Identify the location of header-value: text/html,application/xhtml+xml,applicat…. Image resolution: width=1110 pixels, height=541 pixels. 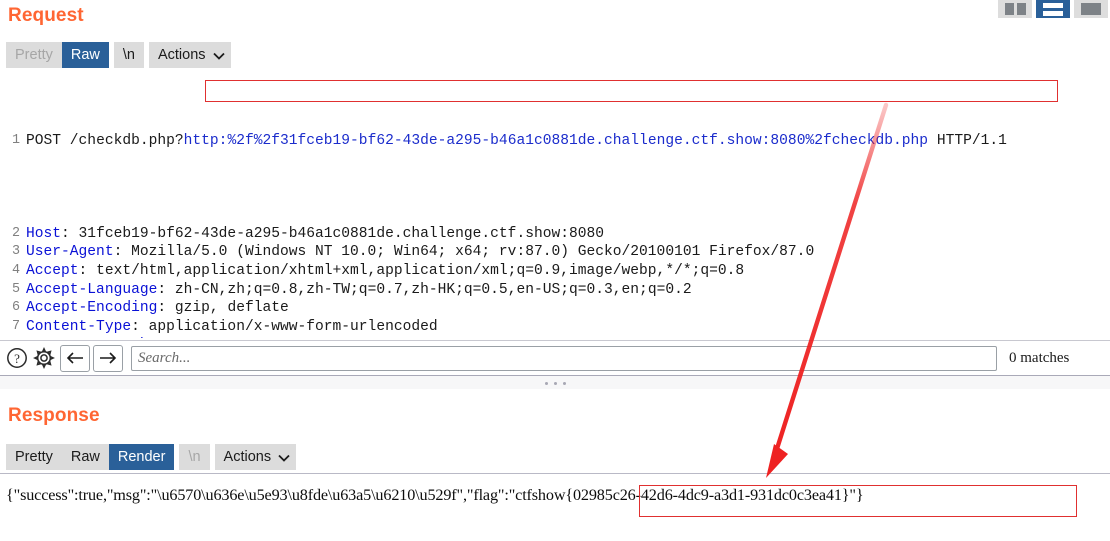
(416, 270).